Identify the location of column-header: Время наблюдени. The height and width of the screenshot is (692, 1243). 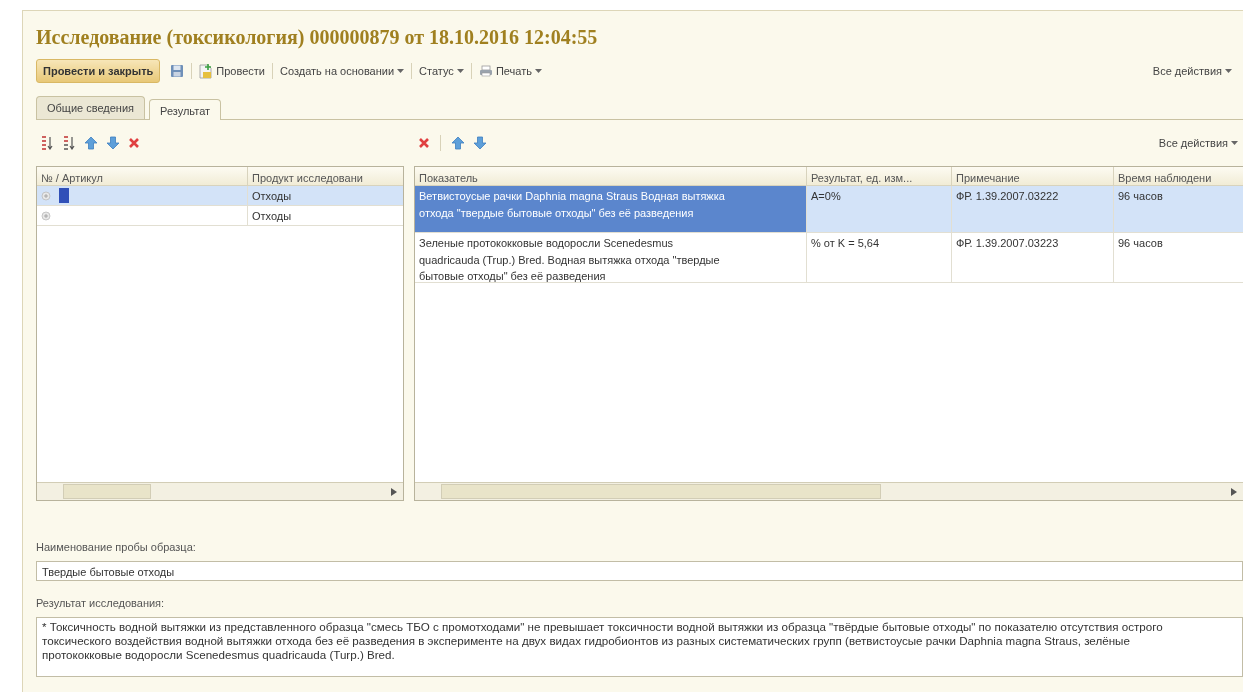
(1178, 176).